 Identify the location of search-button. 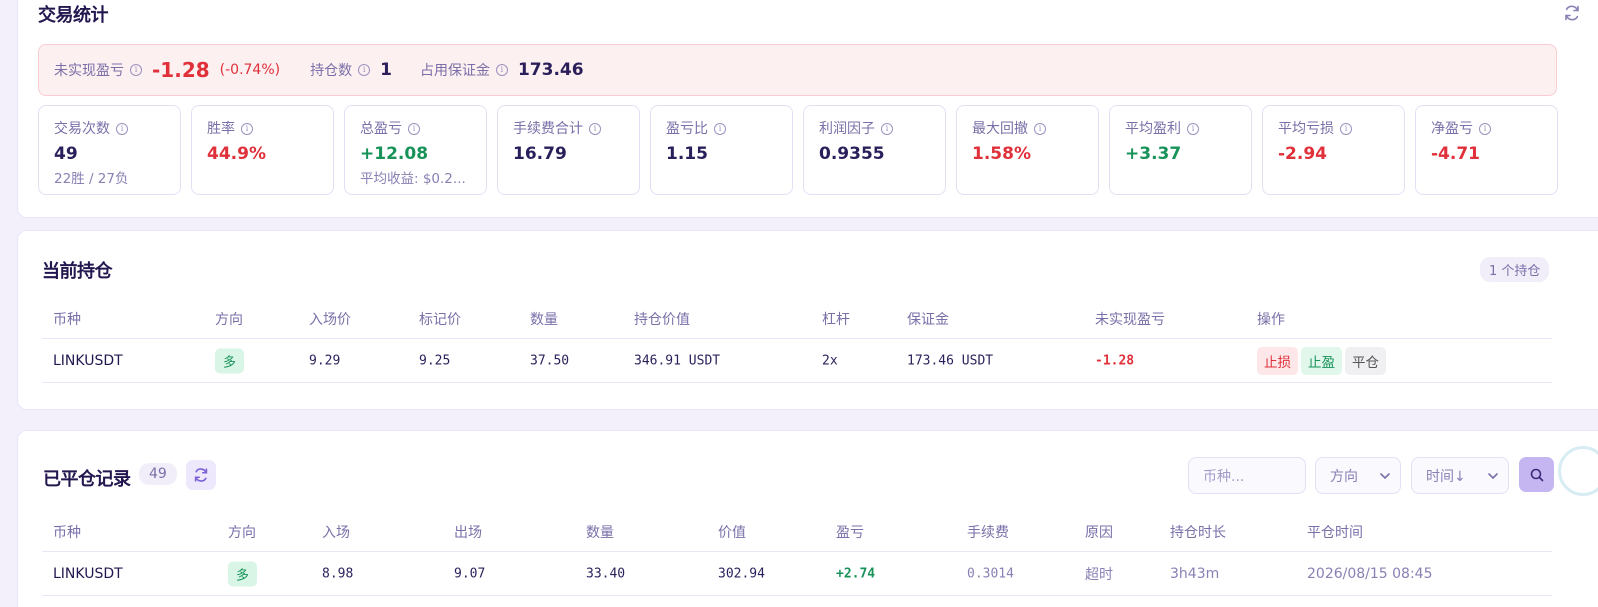
(1536, 474).